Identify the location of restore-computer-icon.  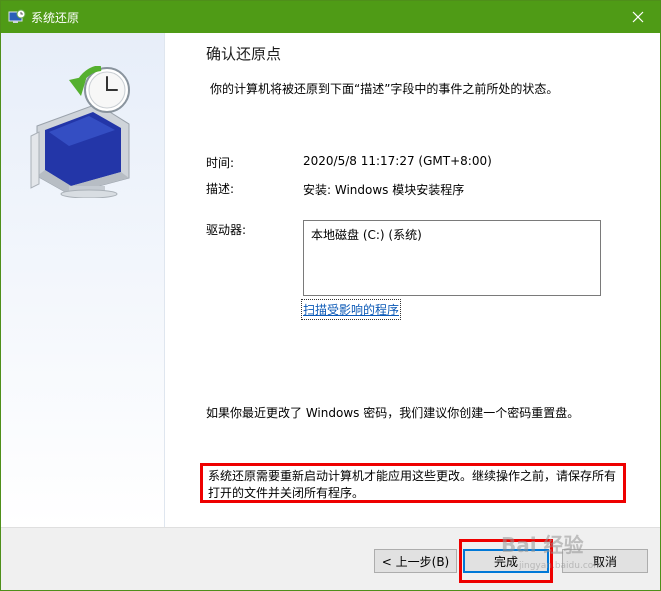
(80, 132).